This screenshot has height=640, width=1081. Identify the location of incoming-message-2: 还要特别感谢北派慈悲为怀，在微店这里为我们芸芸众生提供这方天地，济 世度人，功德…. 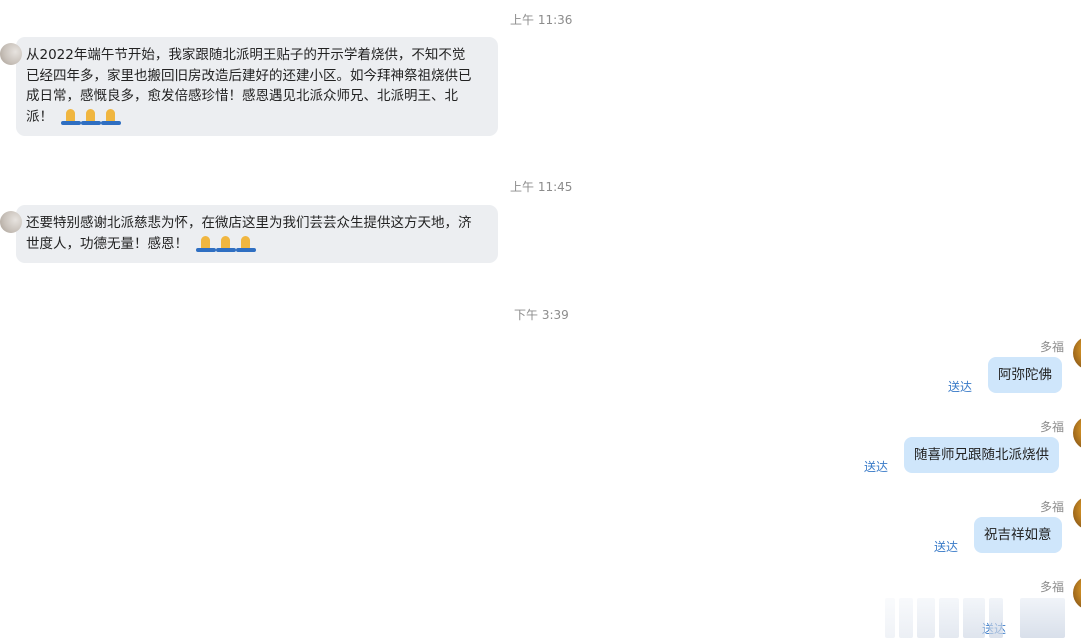
(249, 234).